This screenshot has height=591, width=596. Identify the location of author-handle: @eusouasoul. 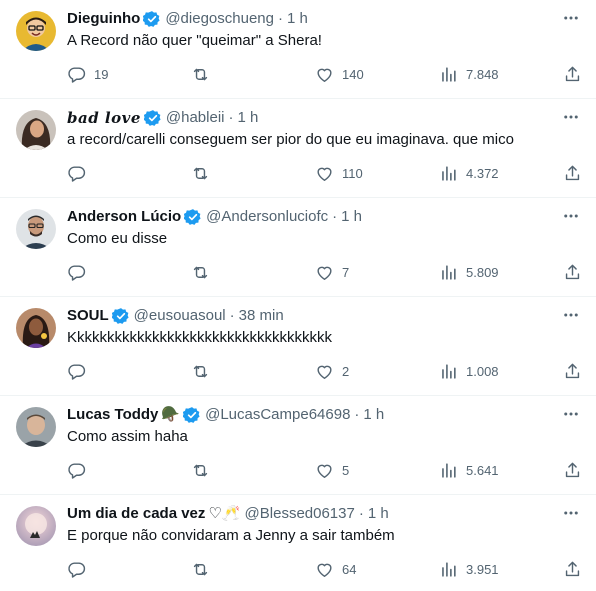
(180, 316).